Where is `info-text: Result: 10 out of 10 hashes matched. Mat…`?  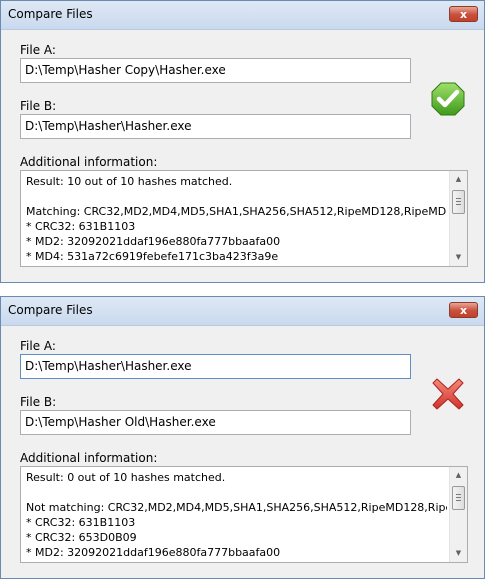
info-text: Result: 10 out of 10 hashes matched. Mat… is located at coordinates (236, 219).